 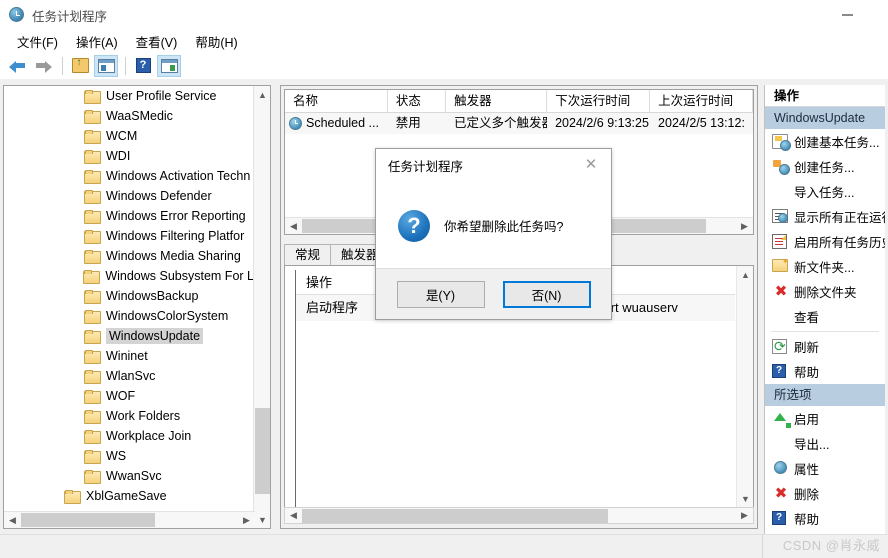 What do you see at coordinates (591, 164) in the screenshot?
I see `dialog-close-icon: ✕` at bounding box center [591, 164].